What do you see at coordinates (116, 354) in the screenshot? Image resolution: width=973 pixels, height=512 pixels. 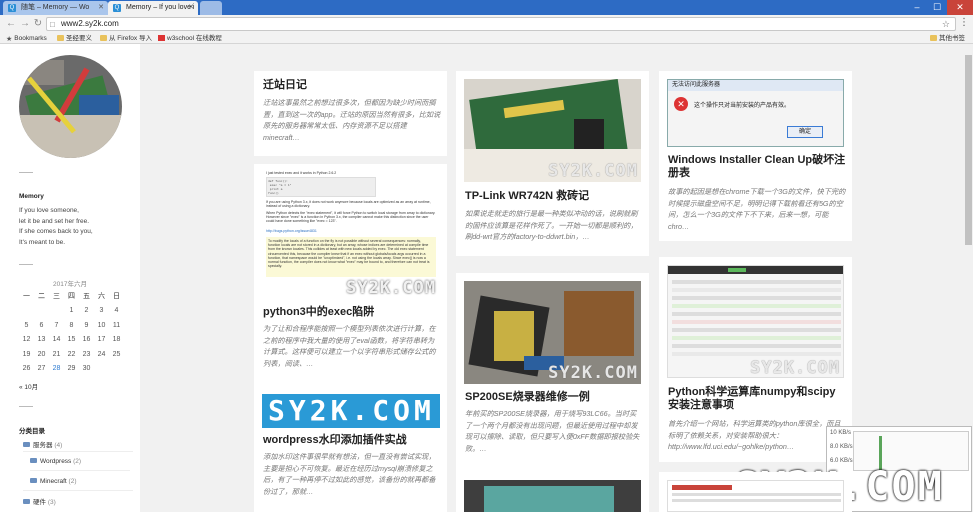 I see `calendar-day: 25` at bounding box center [116, 354].